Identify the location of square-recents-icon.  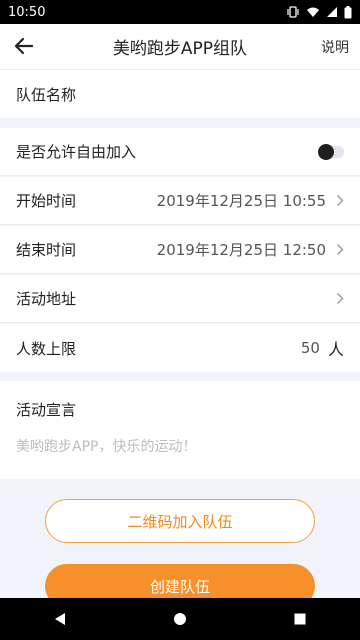
(300, 619).